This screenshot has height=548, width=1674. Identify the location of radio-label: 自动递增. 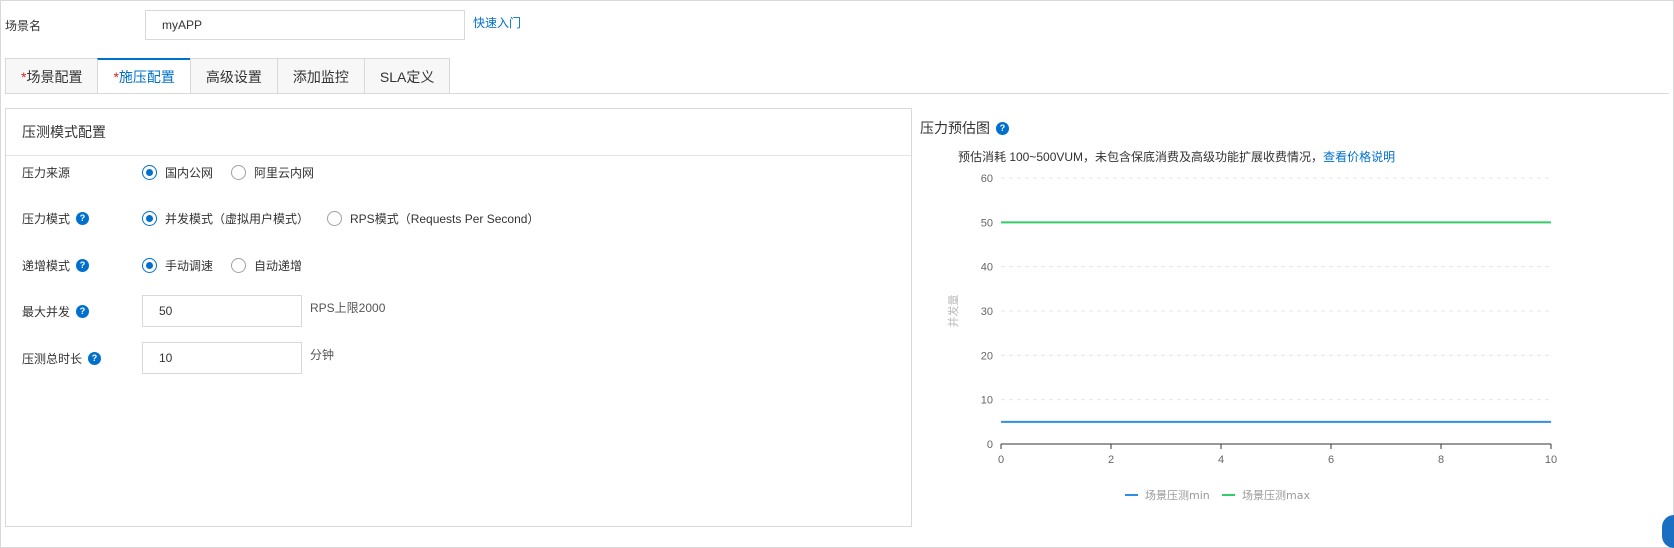
(278, 266).